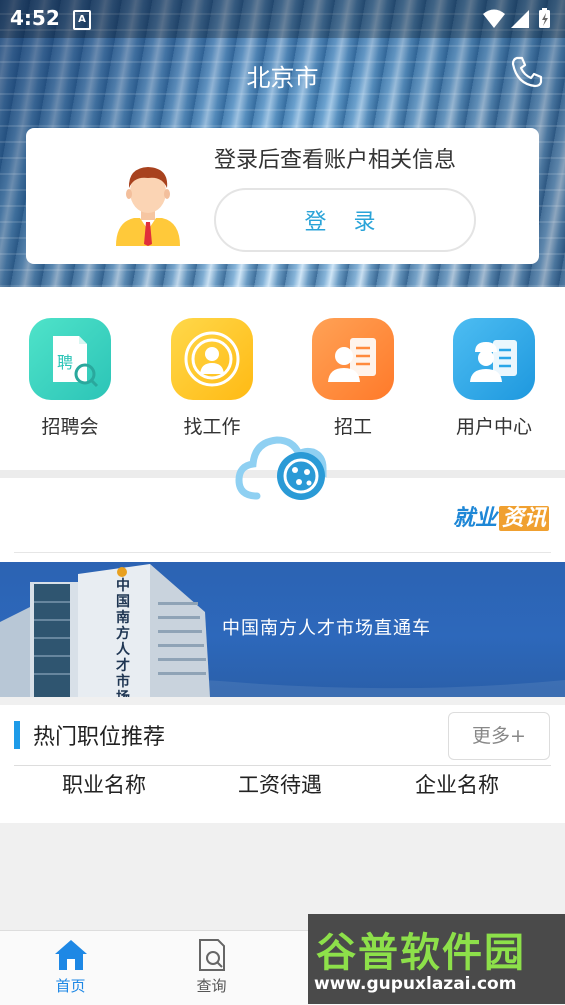 This screenshot has width=565, height=1005. I want to click on system-icons, so click(517, 21).